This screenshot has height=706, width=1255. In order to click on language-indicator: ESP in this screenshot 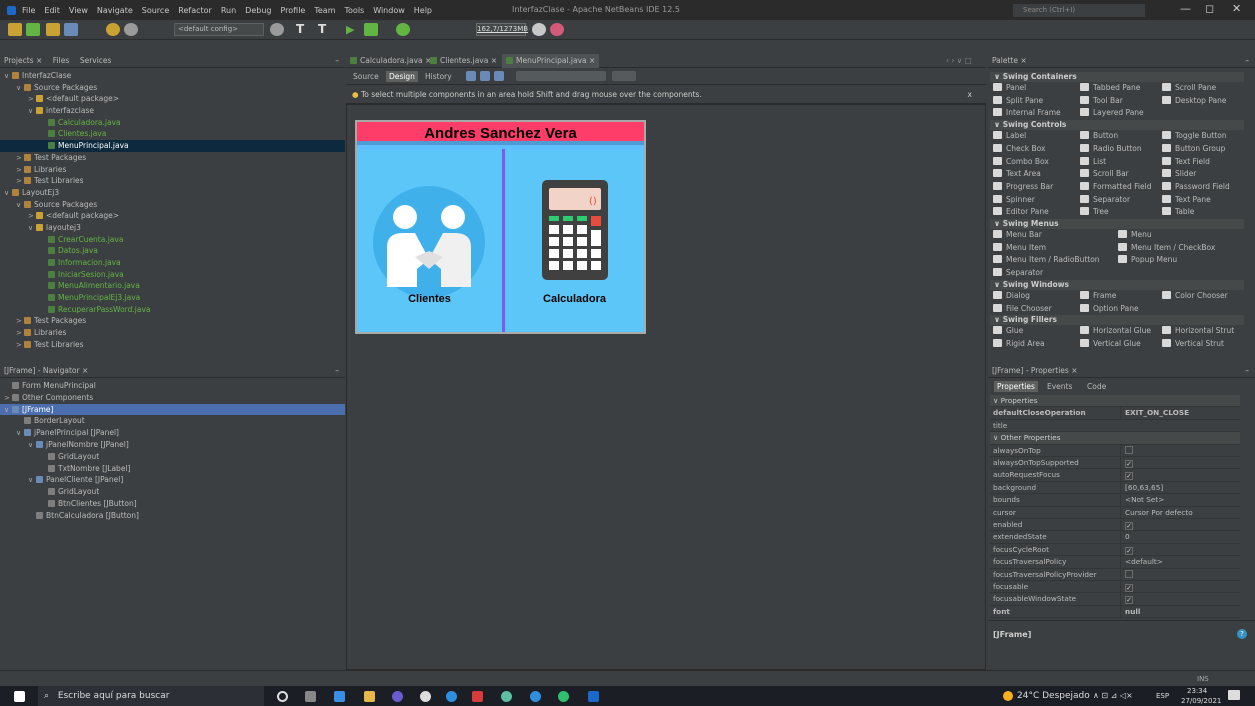, I will do `click(1162, 696)`.